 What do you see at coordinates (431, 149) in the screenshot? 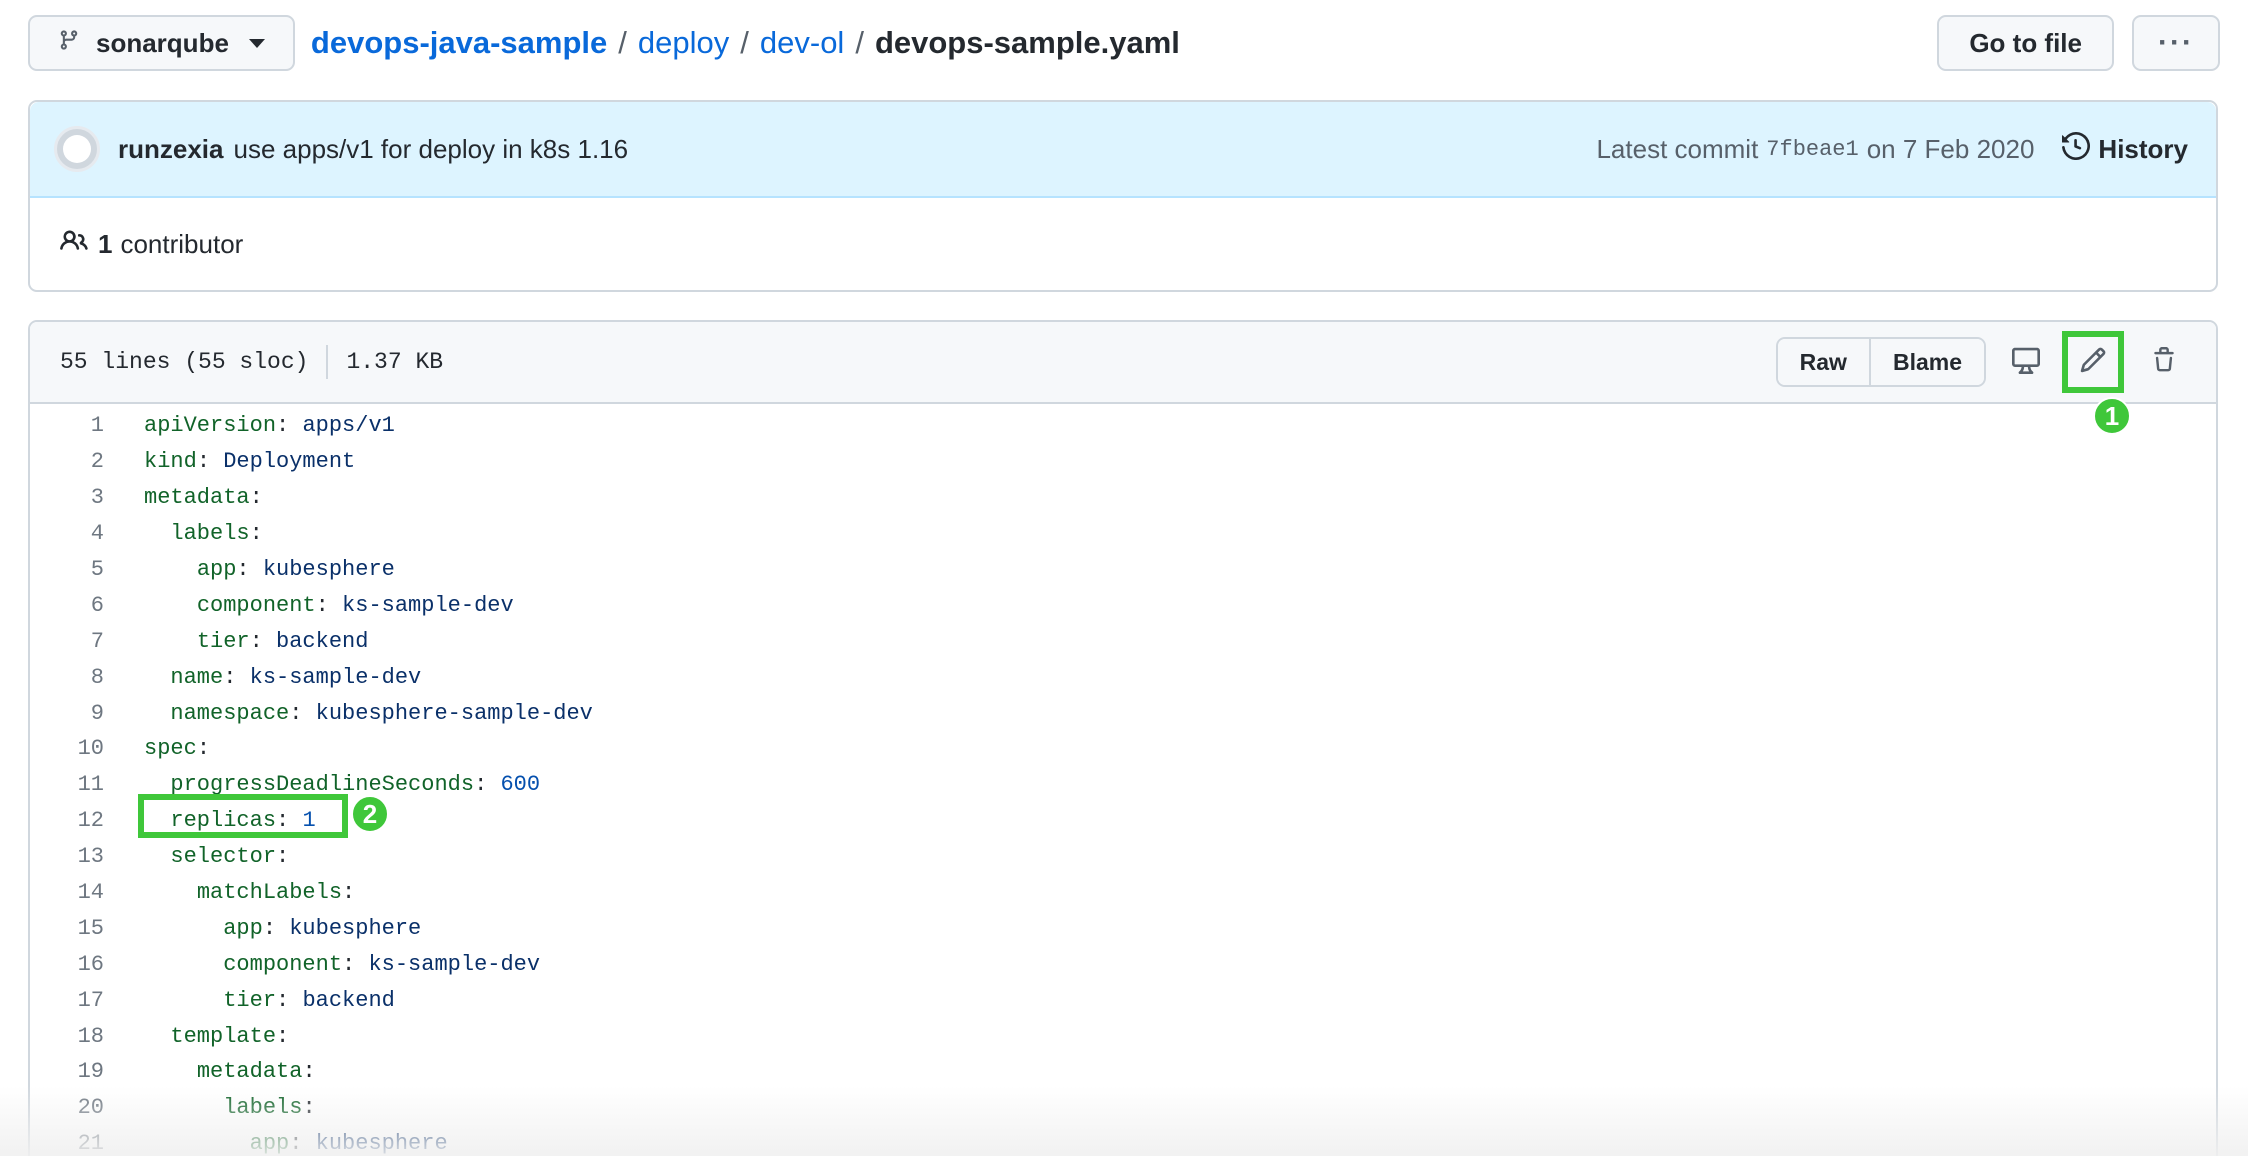
I see `commit-message-link: use apps/v1 for deploy in k8s 1.16` at bounding box center [431, 149].